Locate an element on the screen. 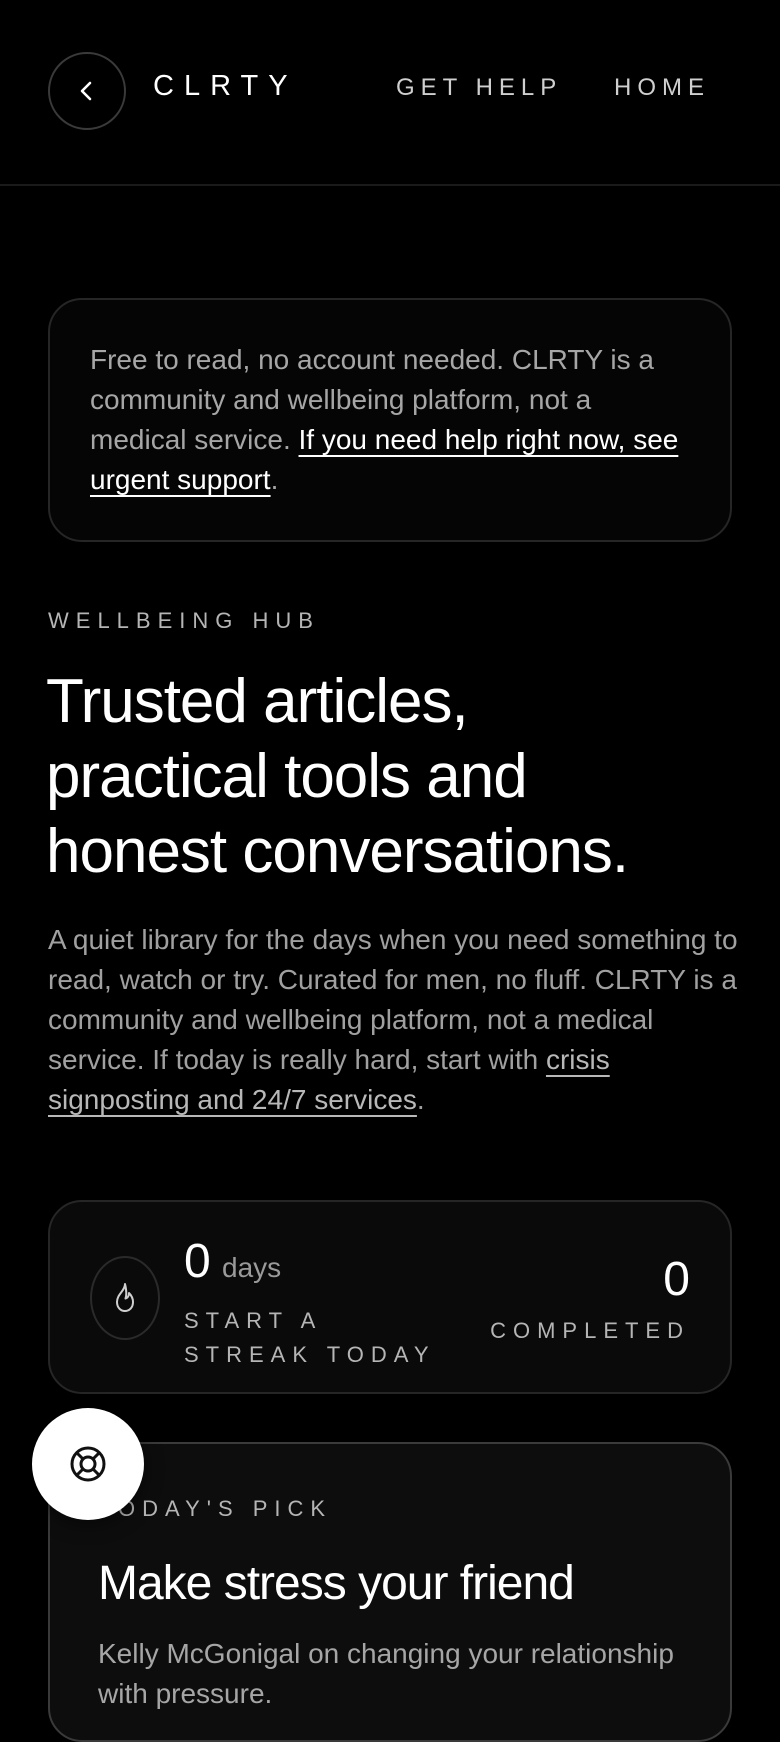 The width and height of the screenshot is (780, 1742). completed-label: COMPLETED is located at coordinates (590, 1330).